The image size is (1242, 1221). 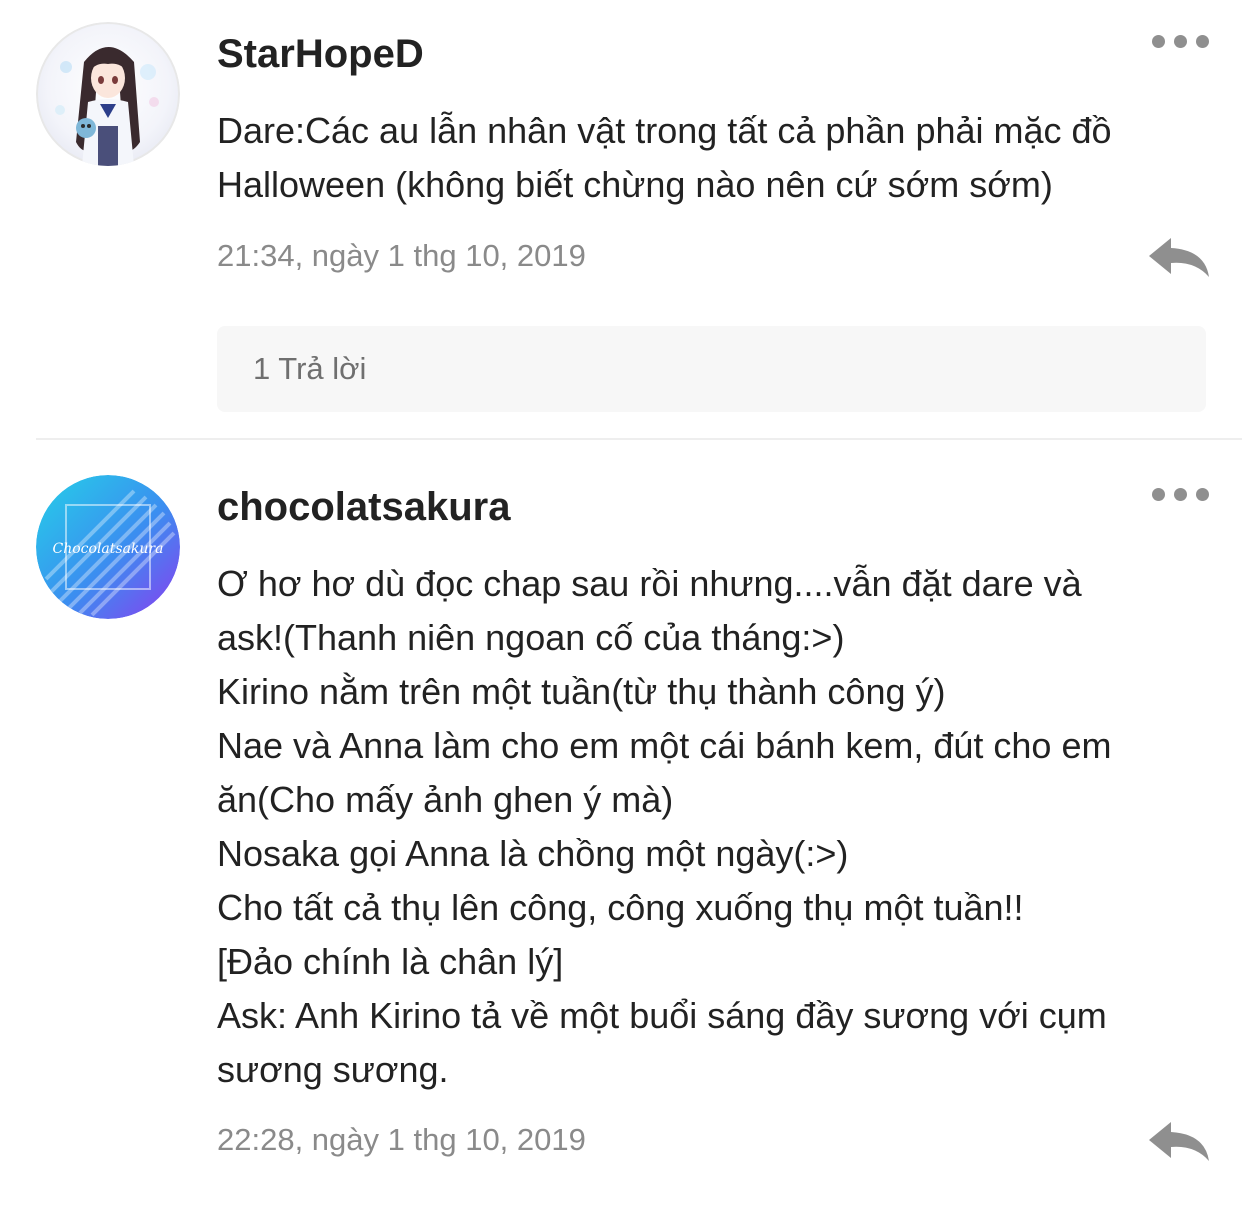 I want to click on svg-text: Chocolatsakura, so click(x=108, y=549).